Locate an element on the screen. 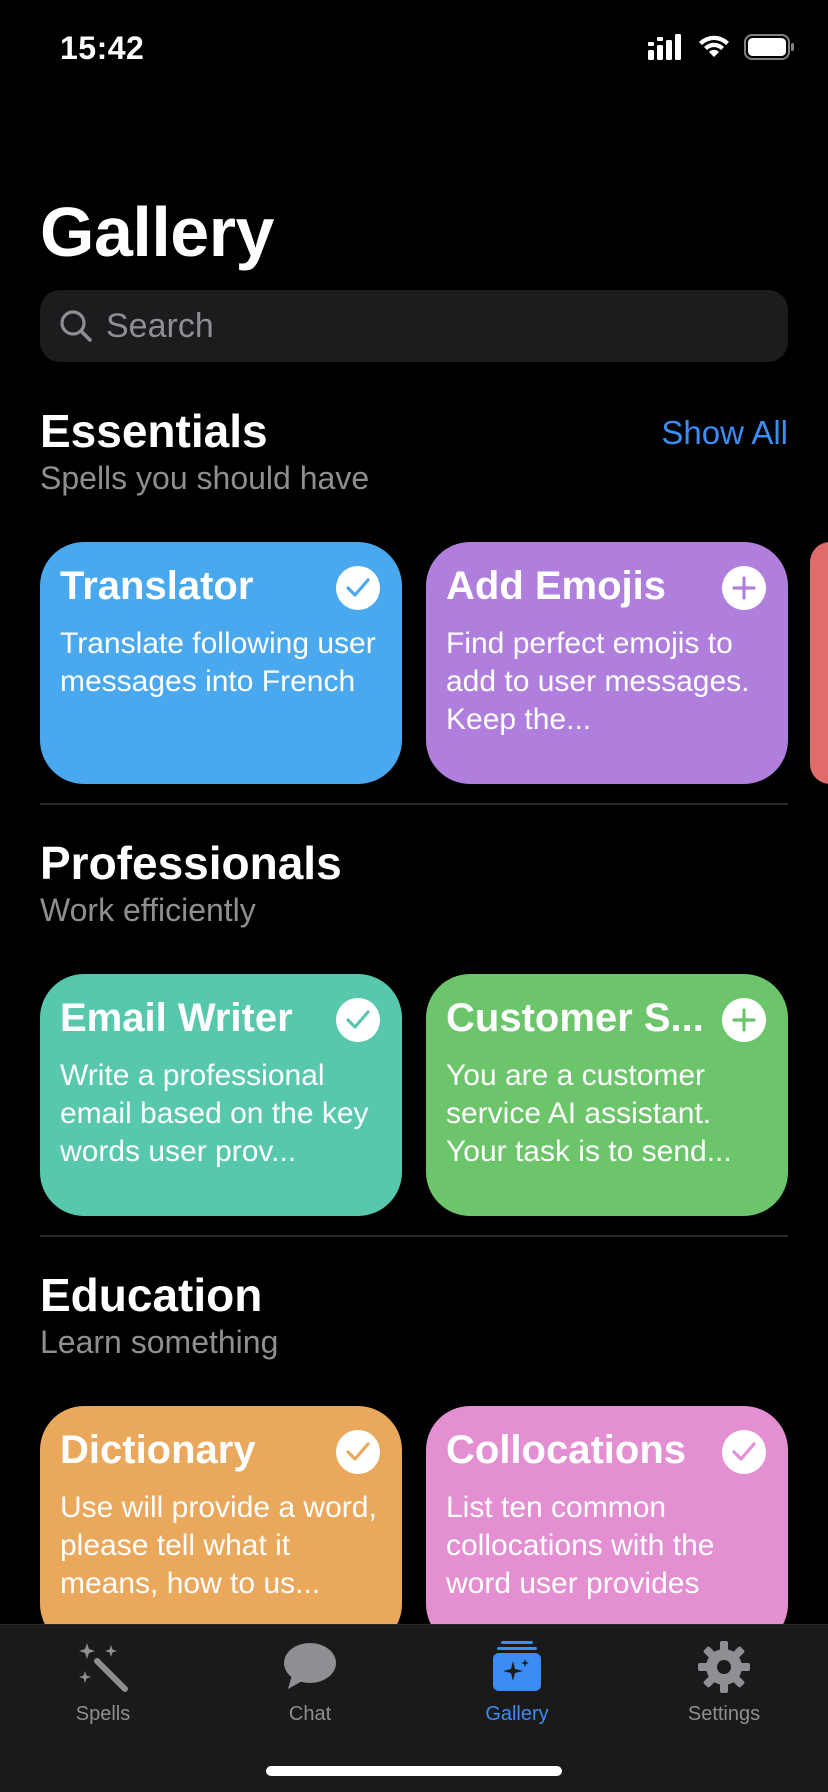 The width and height of the screenshot is (828, 1792). battery-icon is located at coordinates (770, 49).